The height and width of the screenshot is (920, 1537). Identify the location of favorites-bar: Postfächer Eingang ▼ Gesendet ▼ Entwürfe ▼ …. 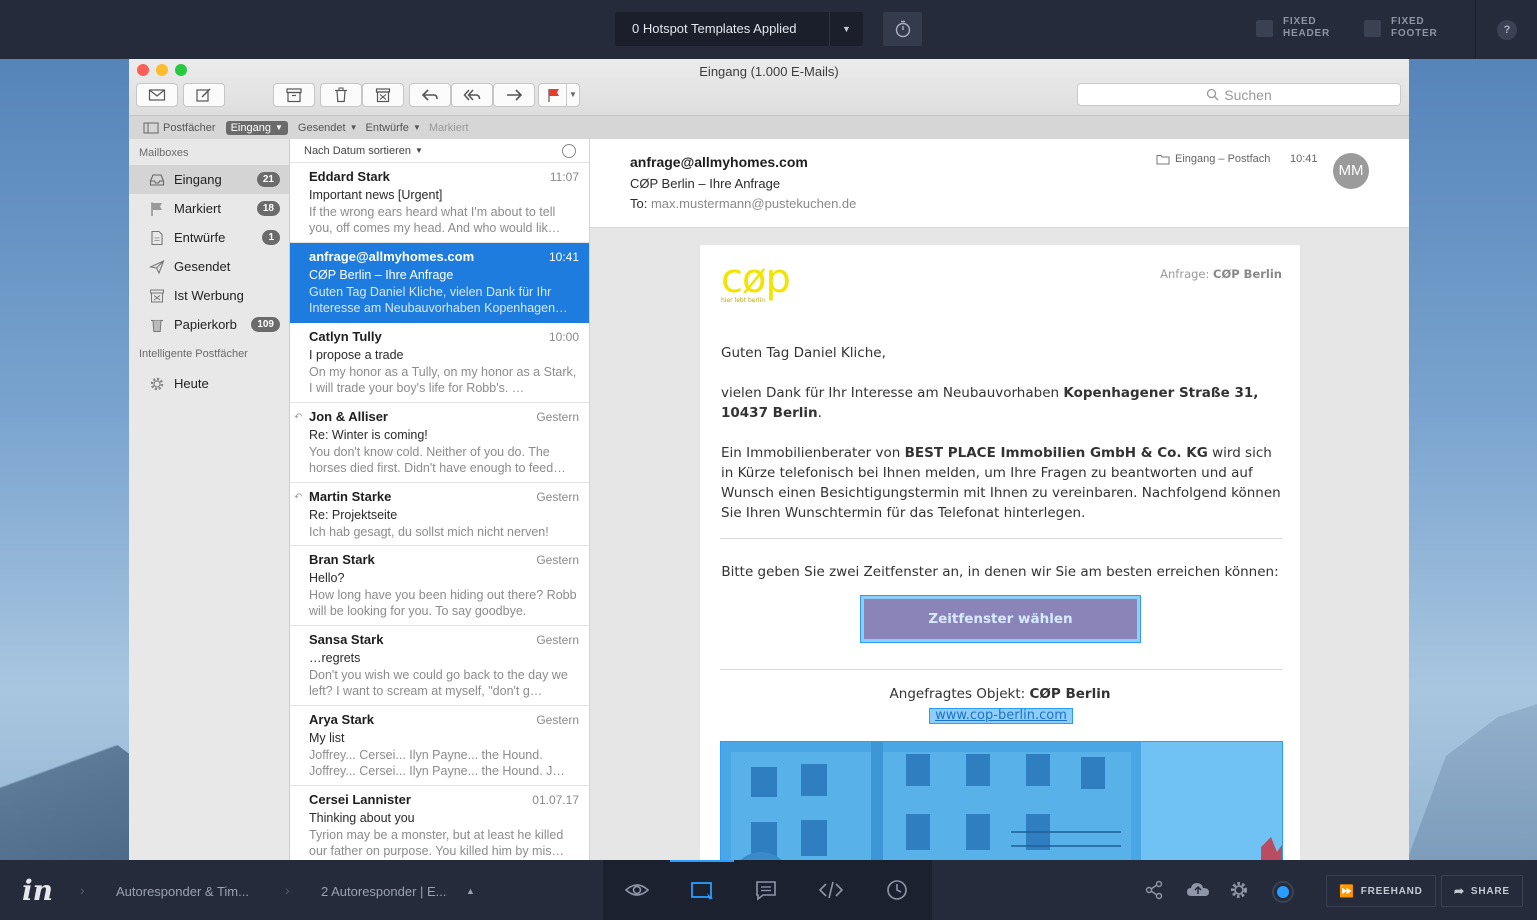
(769, 127).